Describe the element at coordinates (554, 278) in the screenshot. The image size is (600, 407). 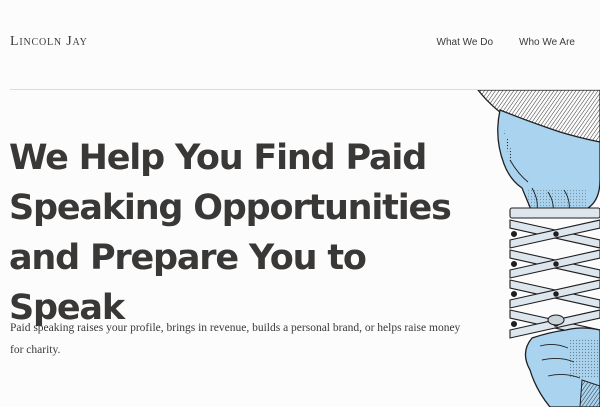
I see `scissor-lift` at that location.